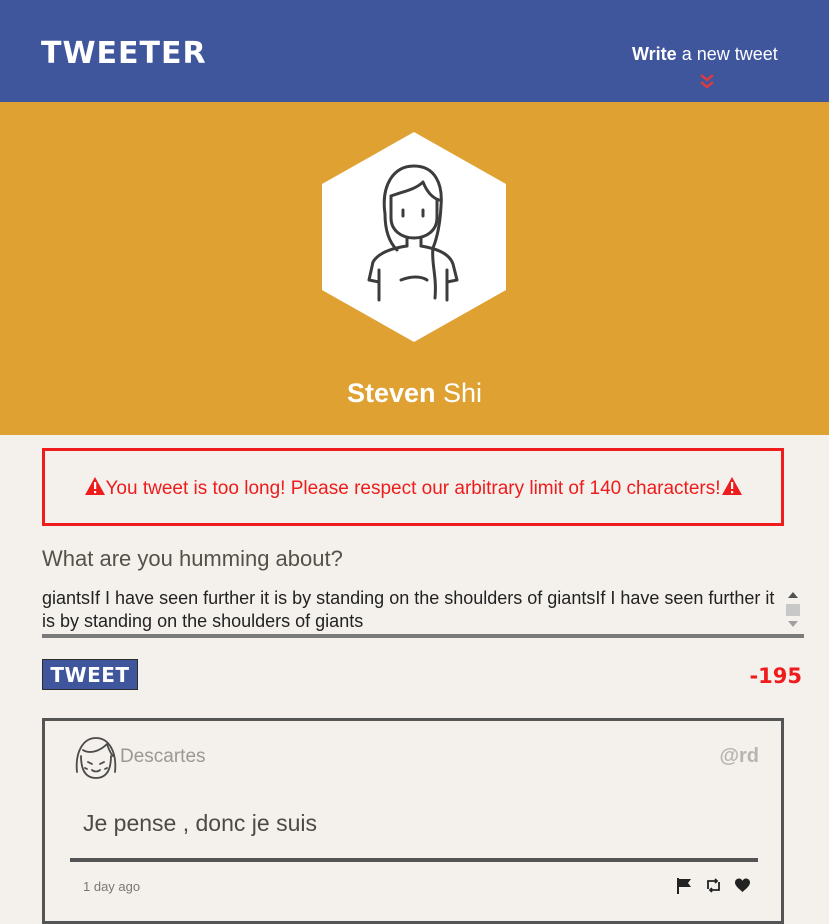 This screenshot has height=924, width=829. What do you see at coordinates (459, 393) in the screenshot?
I see `profile-last-name: Shi` at bounding box center [459, 393].